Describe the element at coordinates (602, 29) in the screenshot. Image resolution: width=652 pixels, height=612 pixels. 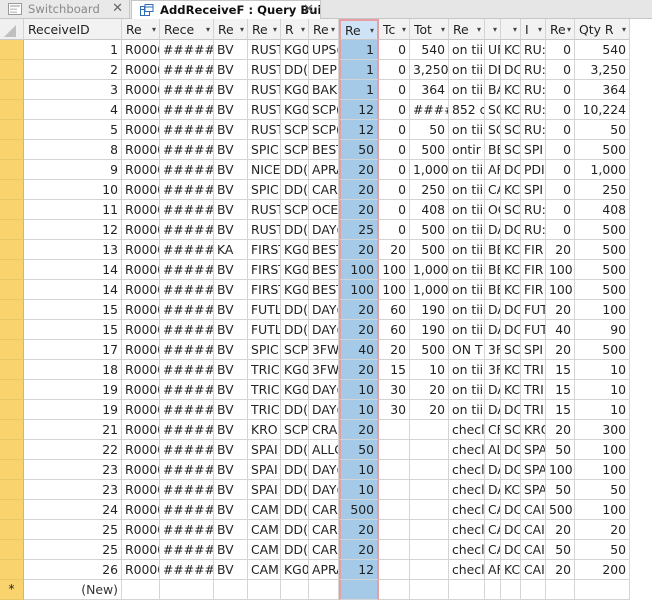
I see `column-header: Qty R ▾` at that location.